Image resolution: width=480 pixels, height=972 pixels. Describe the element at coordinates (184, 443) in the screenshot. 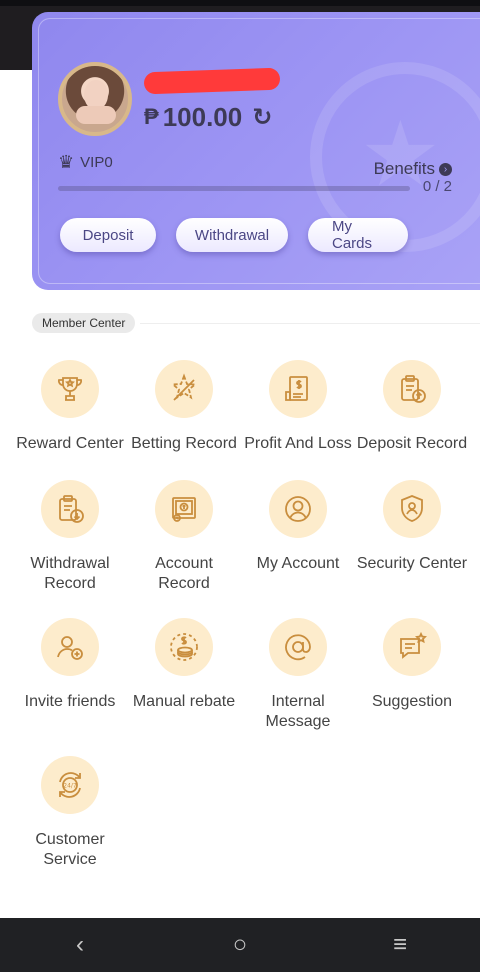

I see `grid-label: Betting Record` at that location.